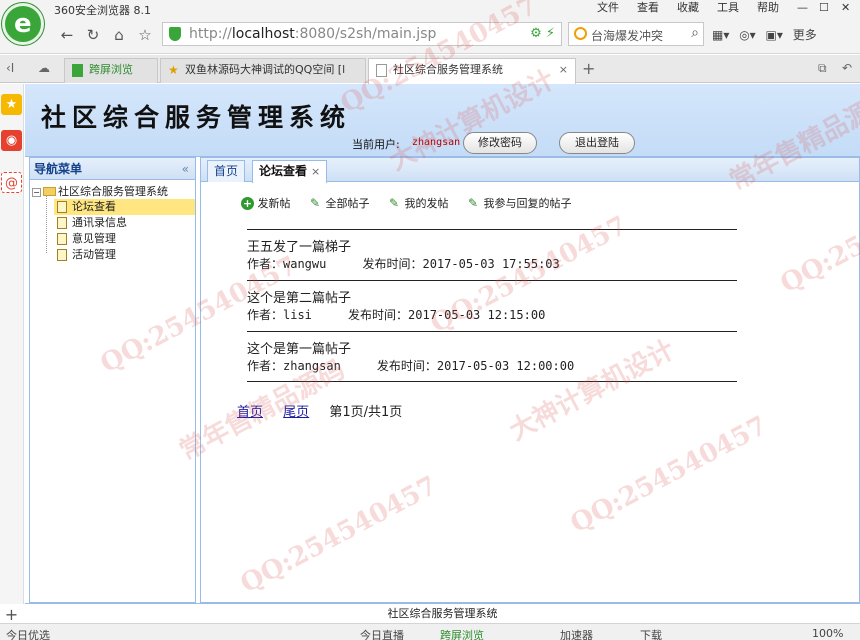 The image size is (860, 640). Describe the element at coordinates (597, 143) in the screenshot. I see `logout-button: 退出登陆` at that location.